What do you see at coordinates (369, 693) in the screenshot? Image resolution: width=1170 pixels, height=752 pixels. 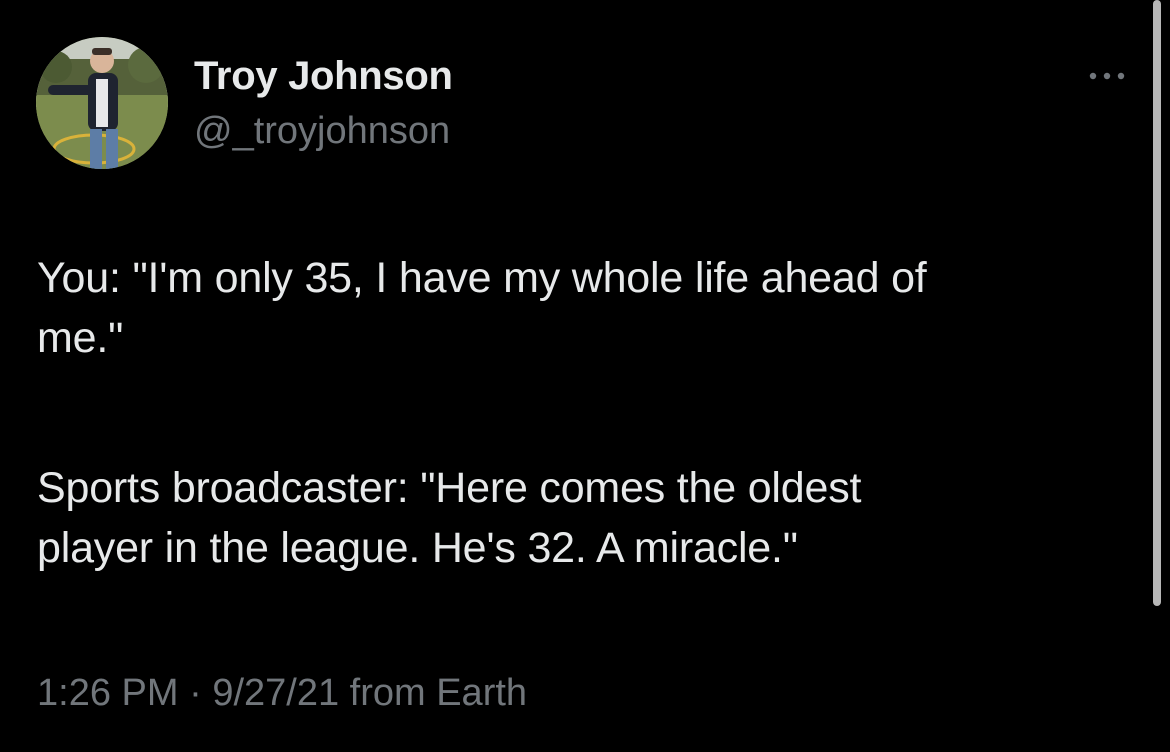 I see `tweet-date-source: 9/27/21 from Earth` at bounding box center [369, 693].